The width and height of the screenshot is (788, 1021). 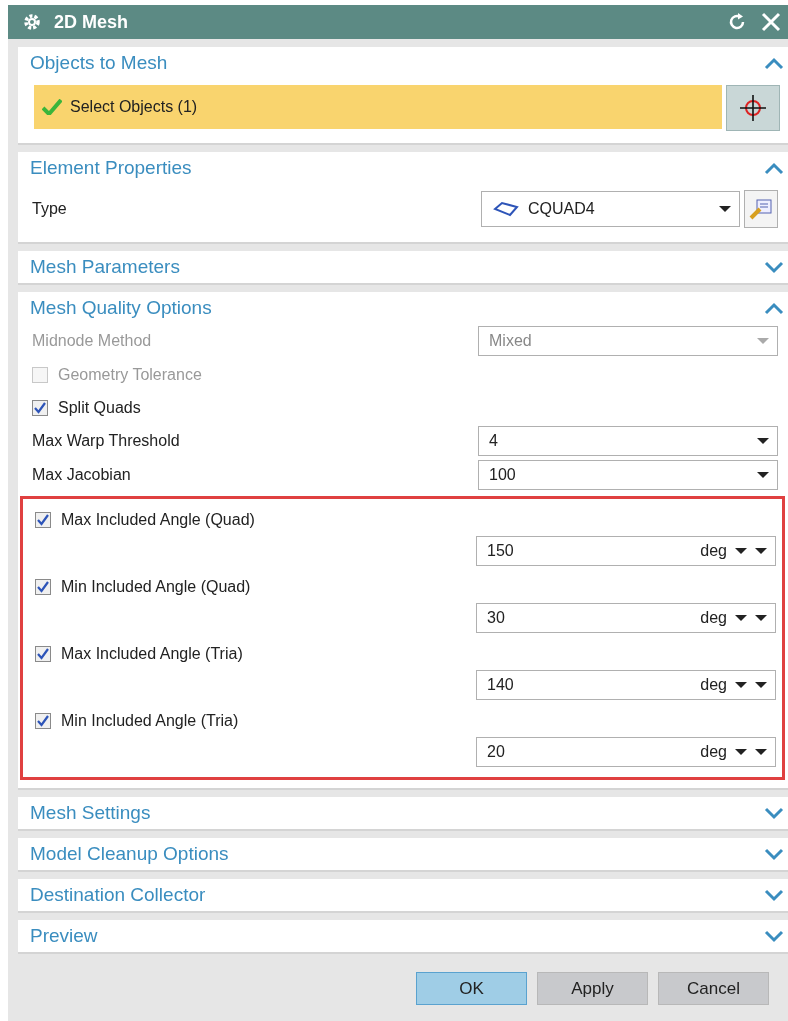 I want to click on dropdown-field: 30 deg, so click(x=626, y=618).